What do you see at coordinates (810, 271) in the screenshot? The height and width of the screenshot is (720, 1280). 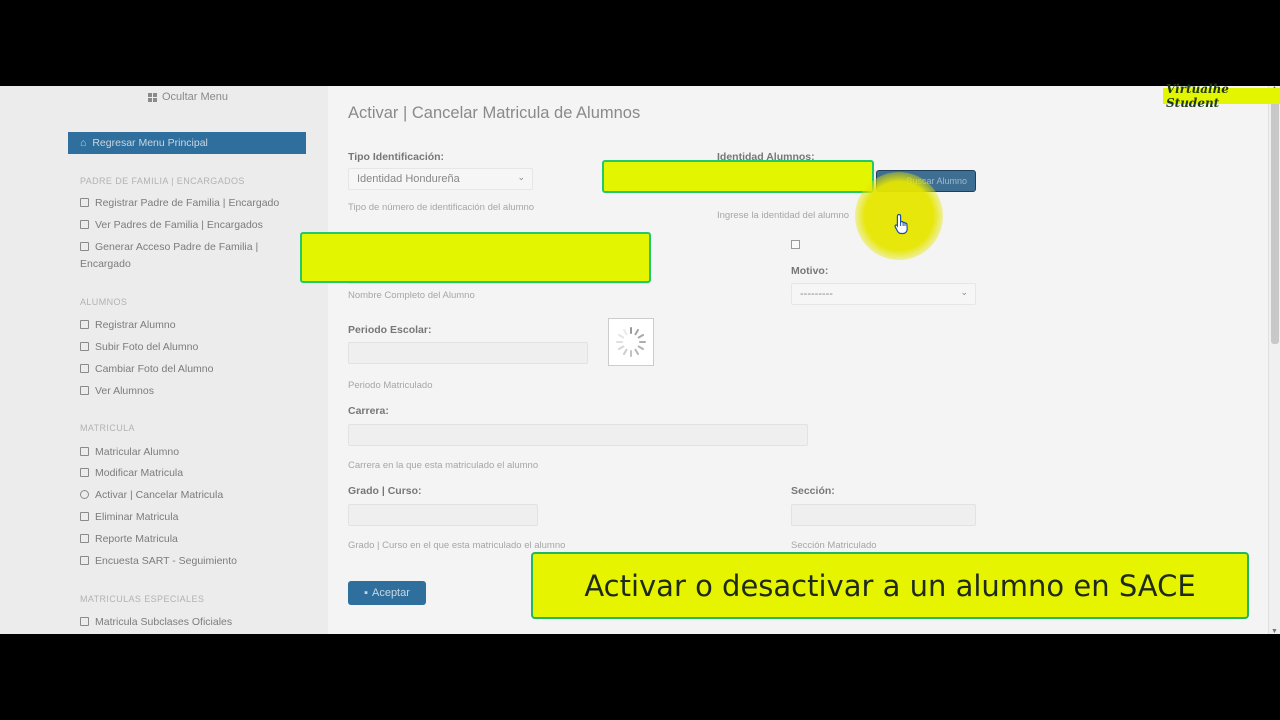 I see `motivo-label: Motivo:` at bounding box center [810, 271].